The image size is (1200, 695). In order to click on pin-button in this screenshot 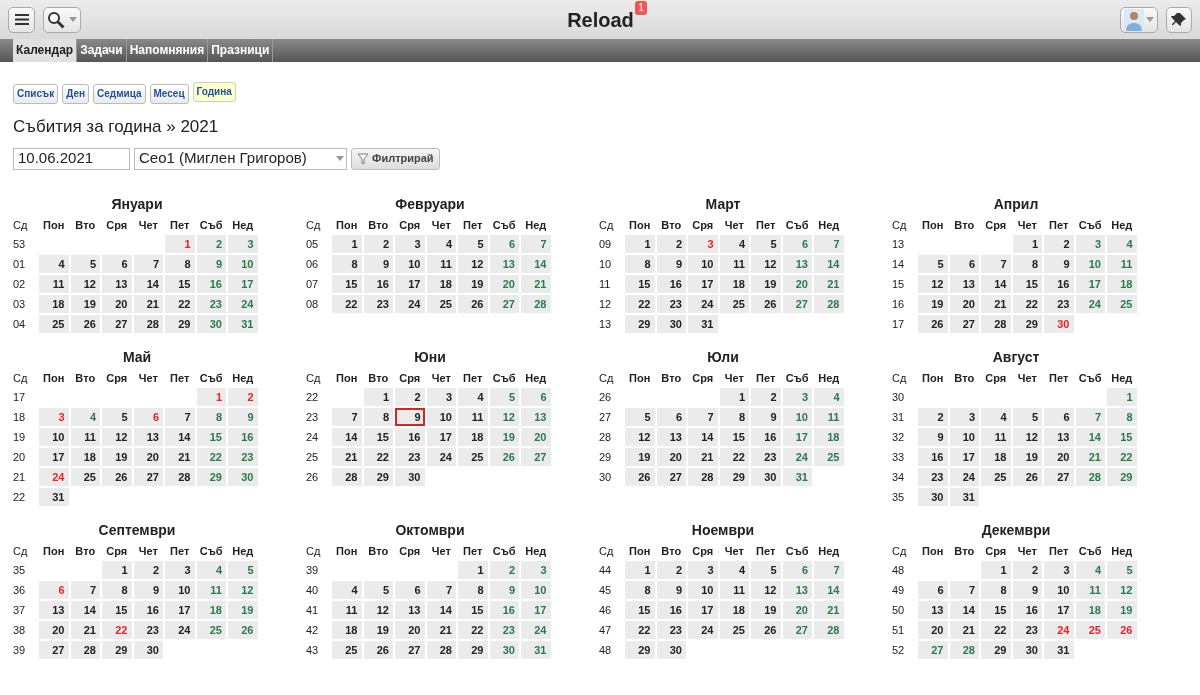, I will do `click(1179, 19)`.